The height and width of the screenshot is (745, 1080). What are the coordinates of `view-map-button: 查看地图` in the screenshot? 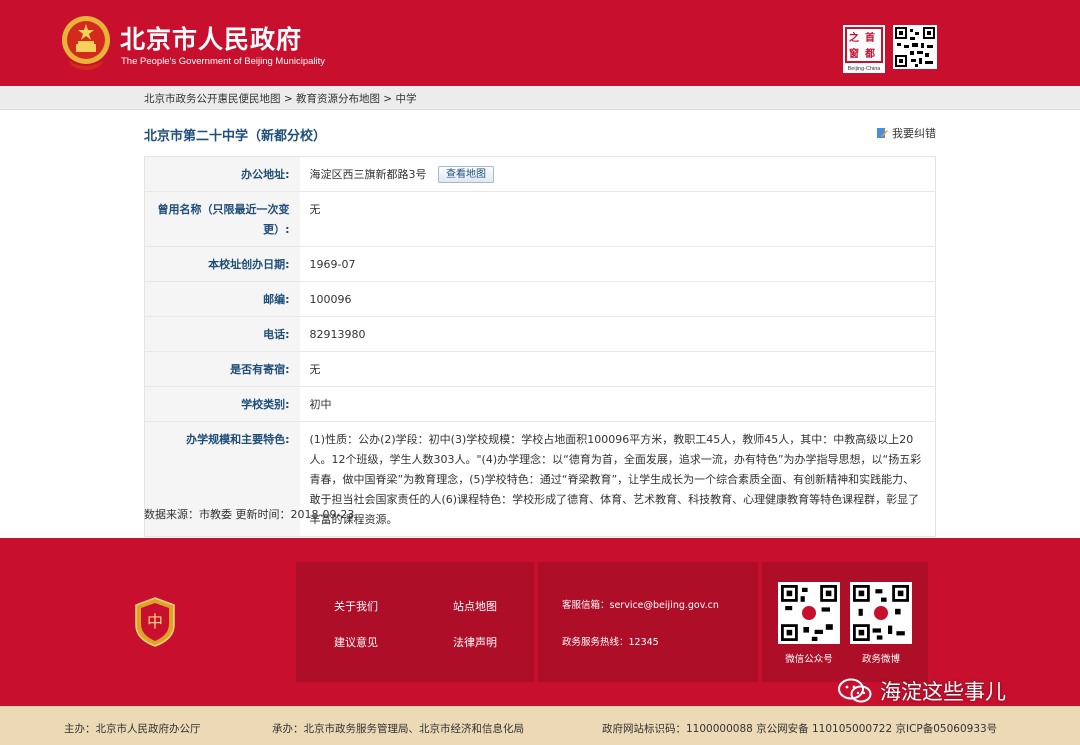 It's located at (466, 174).